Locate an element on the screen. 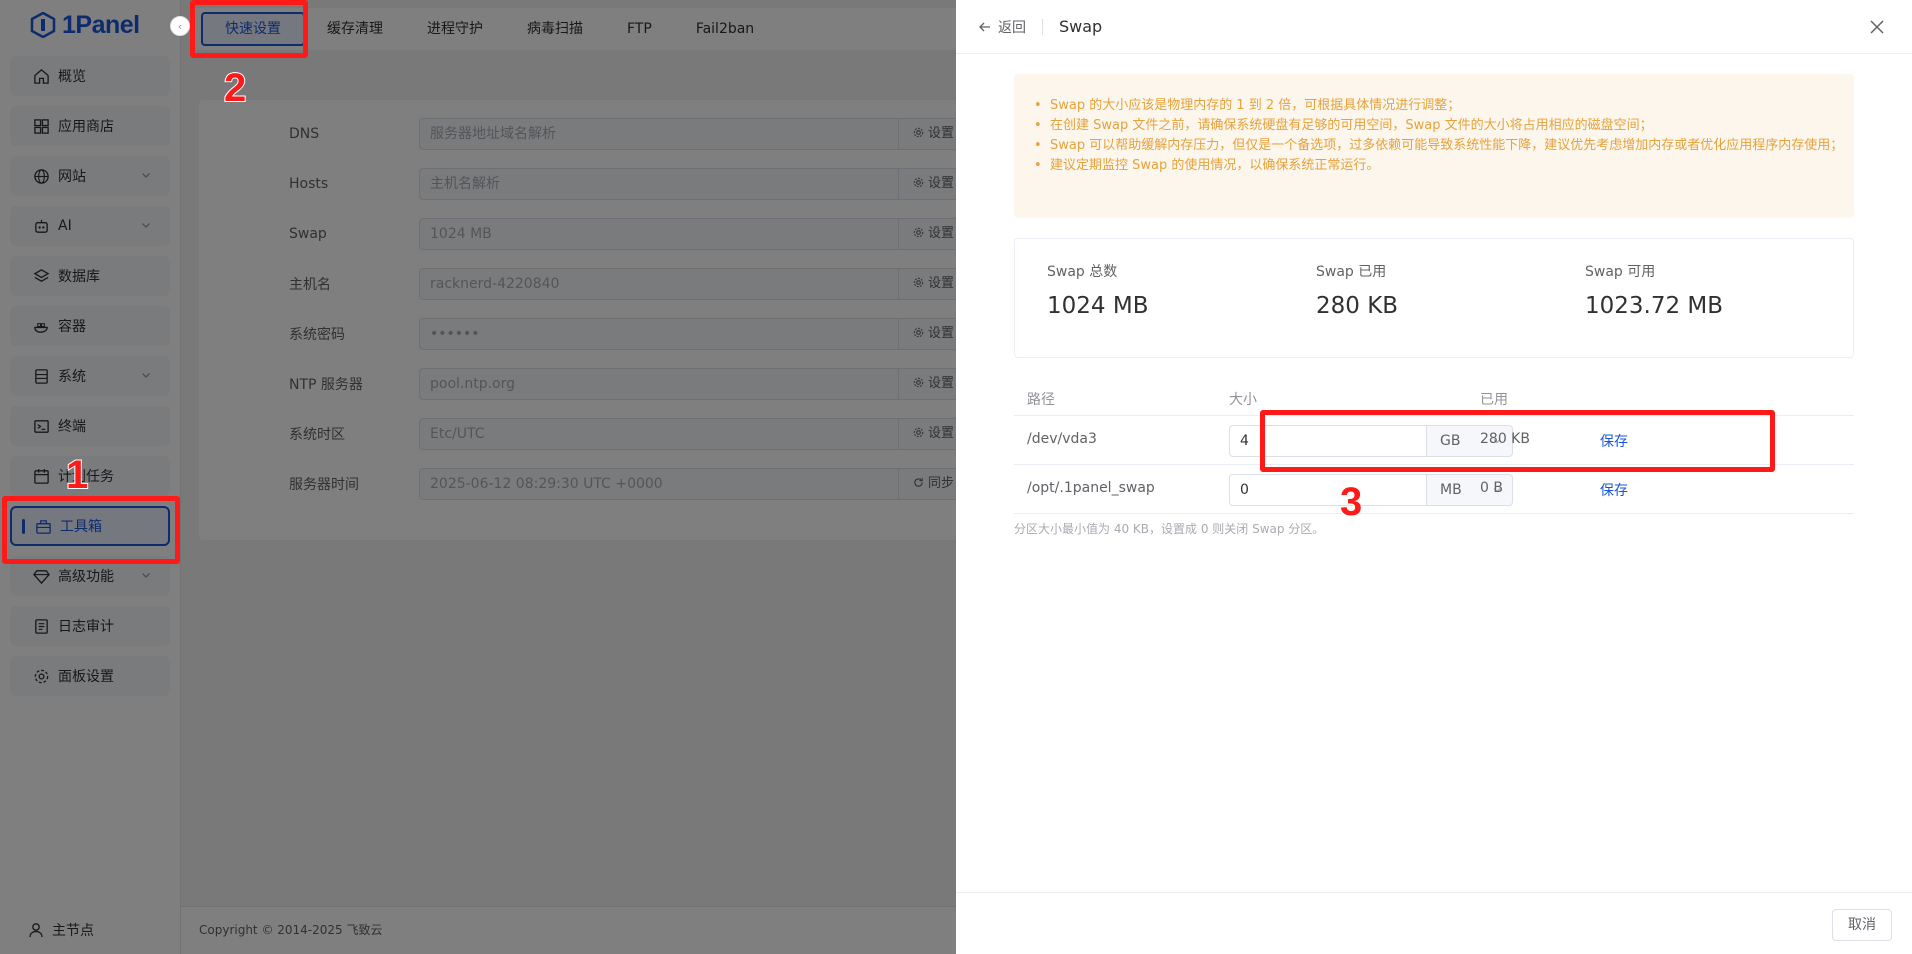 This screenshot has height=954, width=1912. stat-label: Swap 总数 is located at coordinates (1082, 272).